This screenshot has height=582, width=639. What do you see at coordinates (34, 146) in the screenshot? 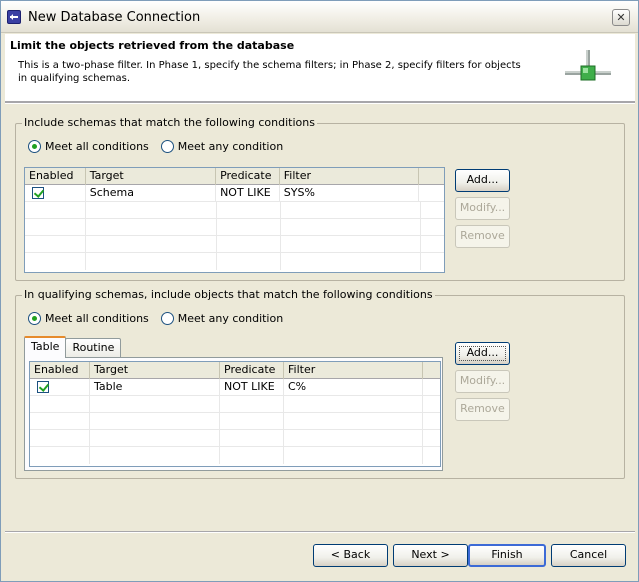
I see `schema-meet-all-radio` at bounding box center [34, 146].